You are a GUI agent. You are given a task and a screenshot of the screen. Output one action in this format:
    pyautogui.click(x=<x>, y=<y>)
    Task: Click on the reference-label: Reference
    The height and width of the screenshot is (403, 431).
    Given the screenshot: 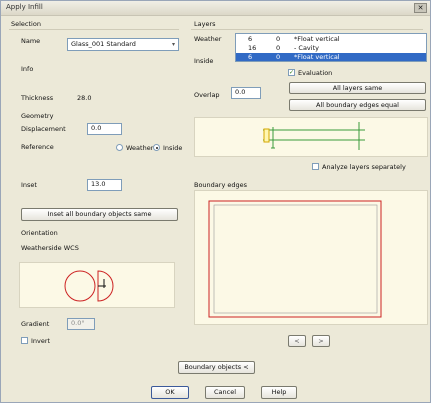 What is the action you would take?
    pyautogui.click(x=37, y=147)
    